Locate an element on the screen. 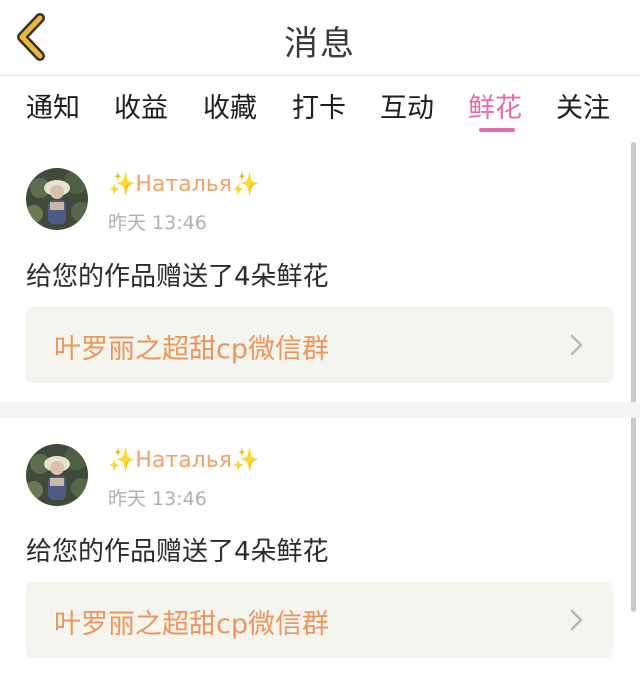  tab-checkin: 打卡 is located at coordinates (319, 105).